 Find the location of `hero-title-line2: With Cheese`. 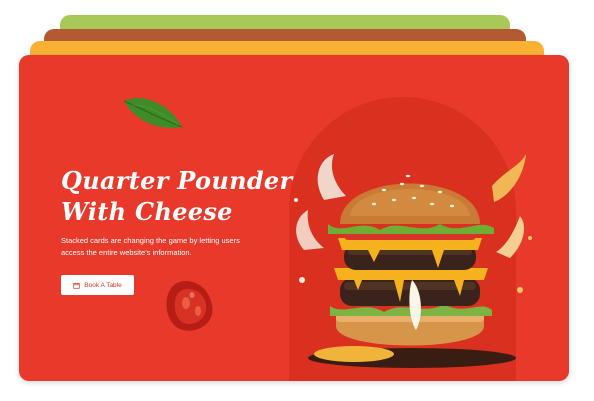

hero-title-line2: With Cheese is located at coordinates (147, 211).